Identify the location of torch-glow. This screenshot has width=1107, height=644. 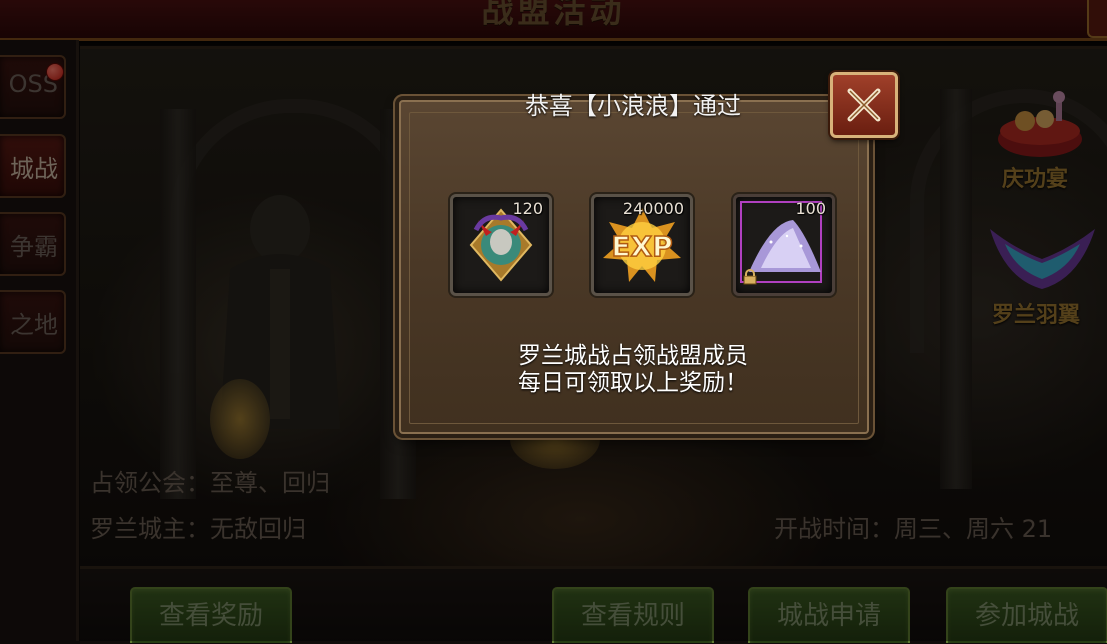
(240, 419).